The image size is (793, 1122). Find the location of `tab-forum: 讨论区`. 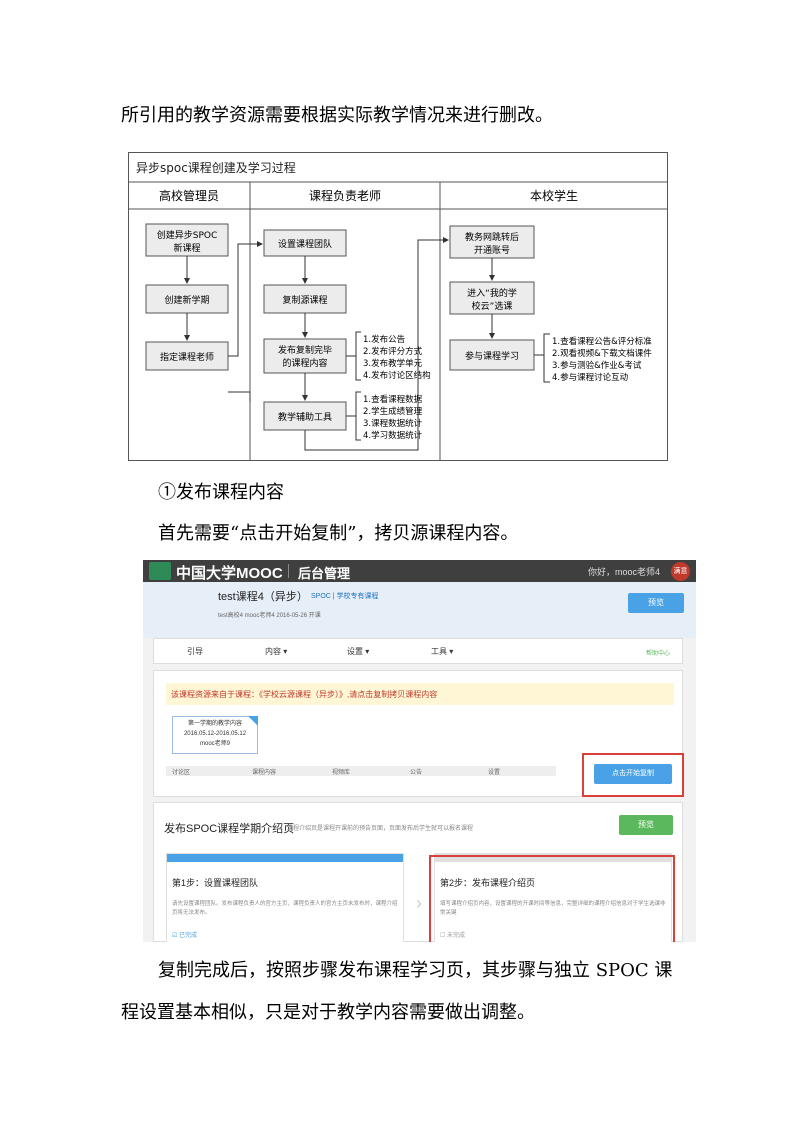

tab-forum: 讨论区 is located at coordinates (181, 771).